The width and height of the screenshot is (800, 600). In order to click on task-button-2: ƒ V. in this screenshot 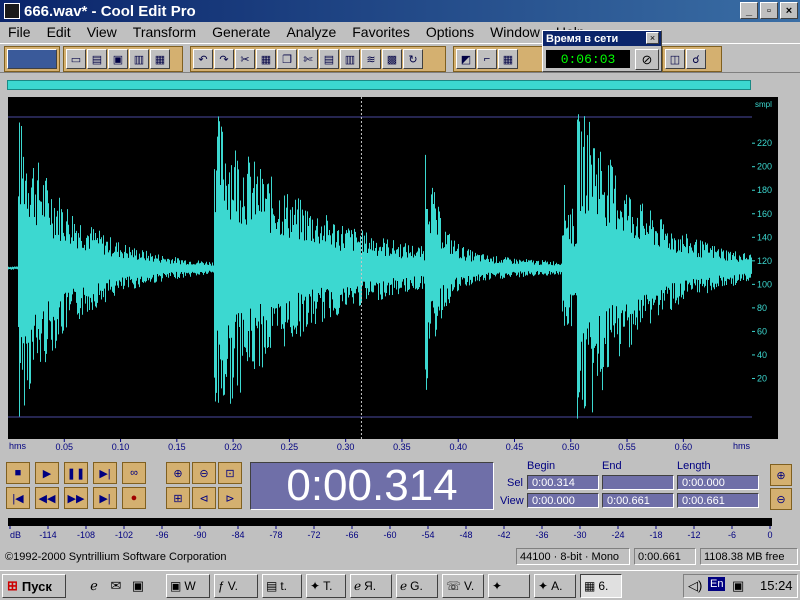, I will do `click(236, 586)`.